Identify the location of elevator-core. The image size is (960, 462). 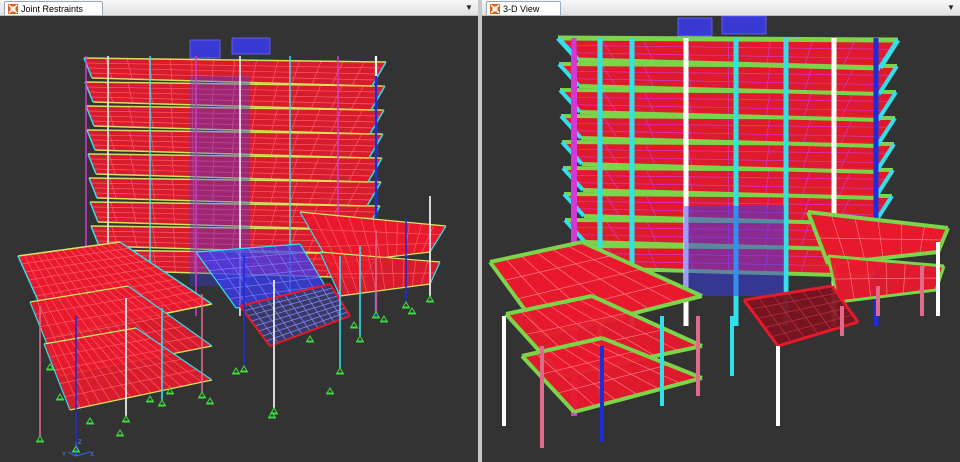
(734, 251).